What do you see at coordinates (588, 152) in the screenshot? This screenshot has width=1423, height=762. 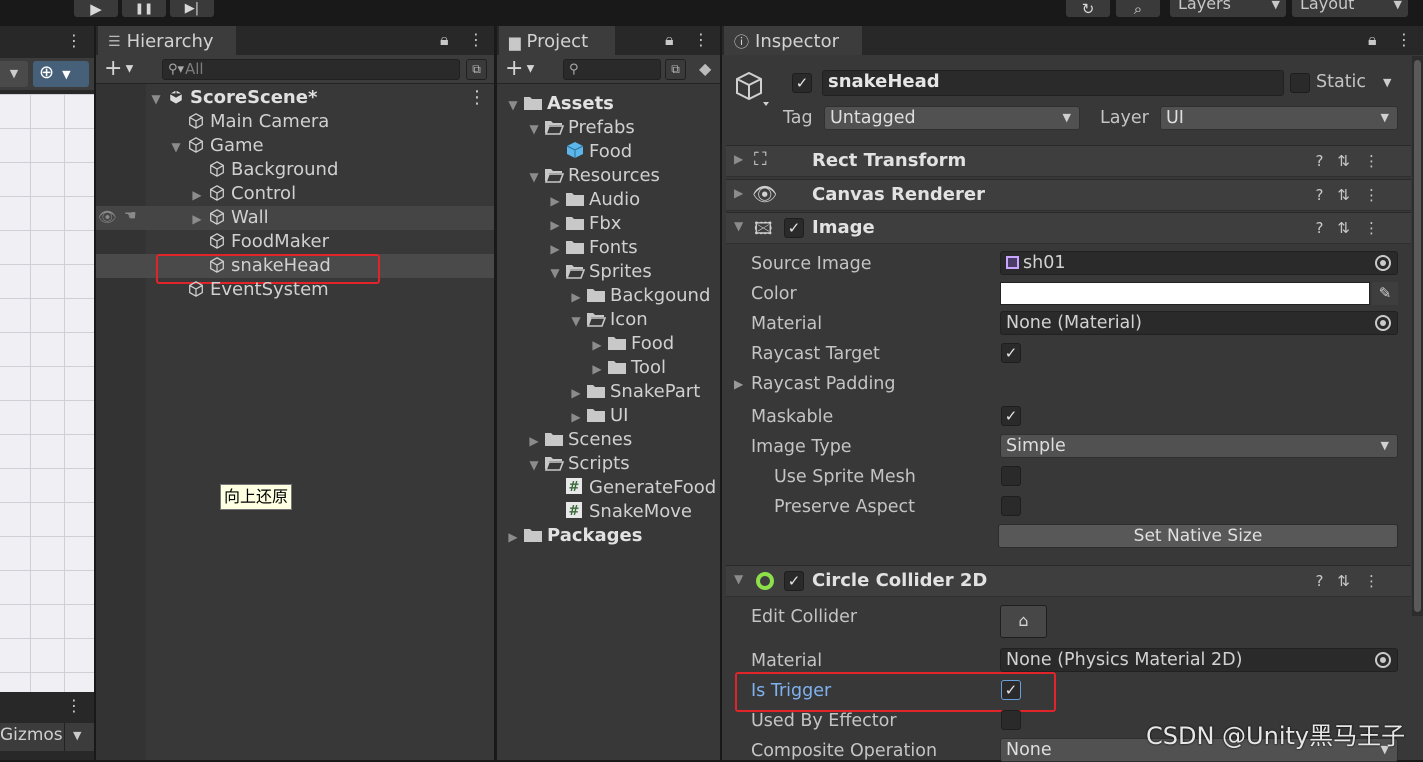 I see `project-item: Food` at bounding box center [588, 152].